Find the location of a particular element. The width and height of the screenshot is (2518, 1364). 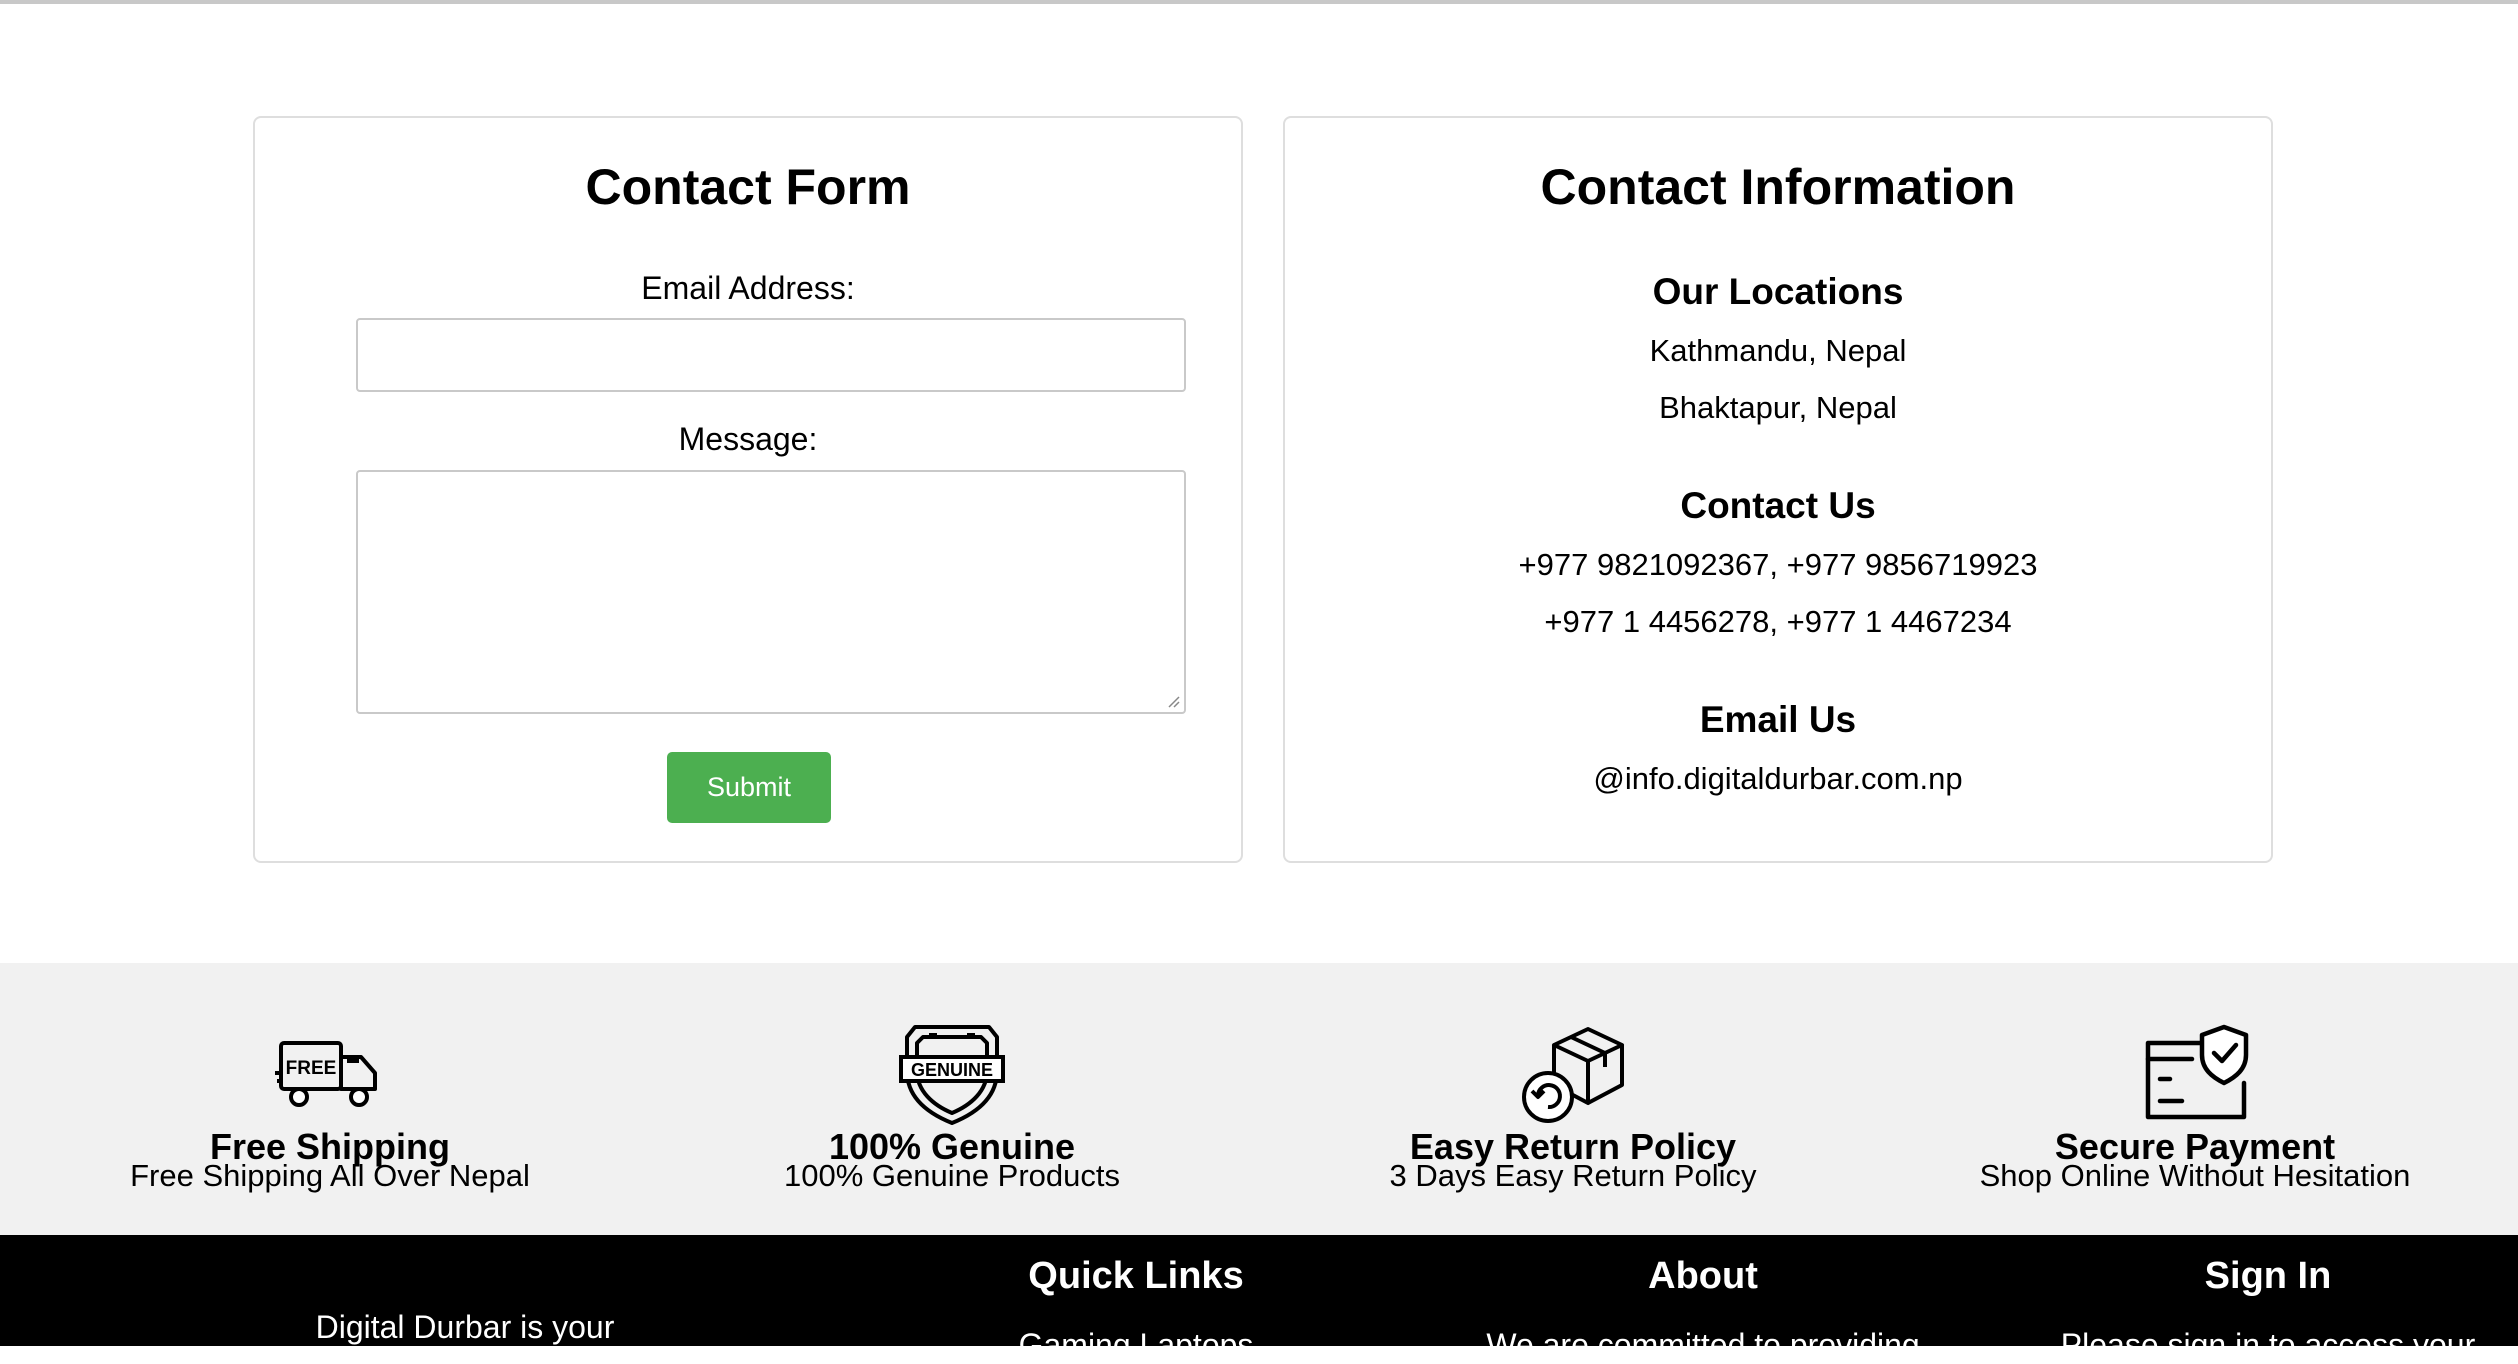

message-textarea is located at coordinates (771, 592).